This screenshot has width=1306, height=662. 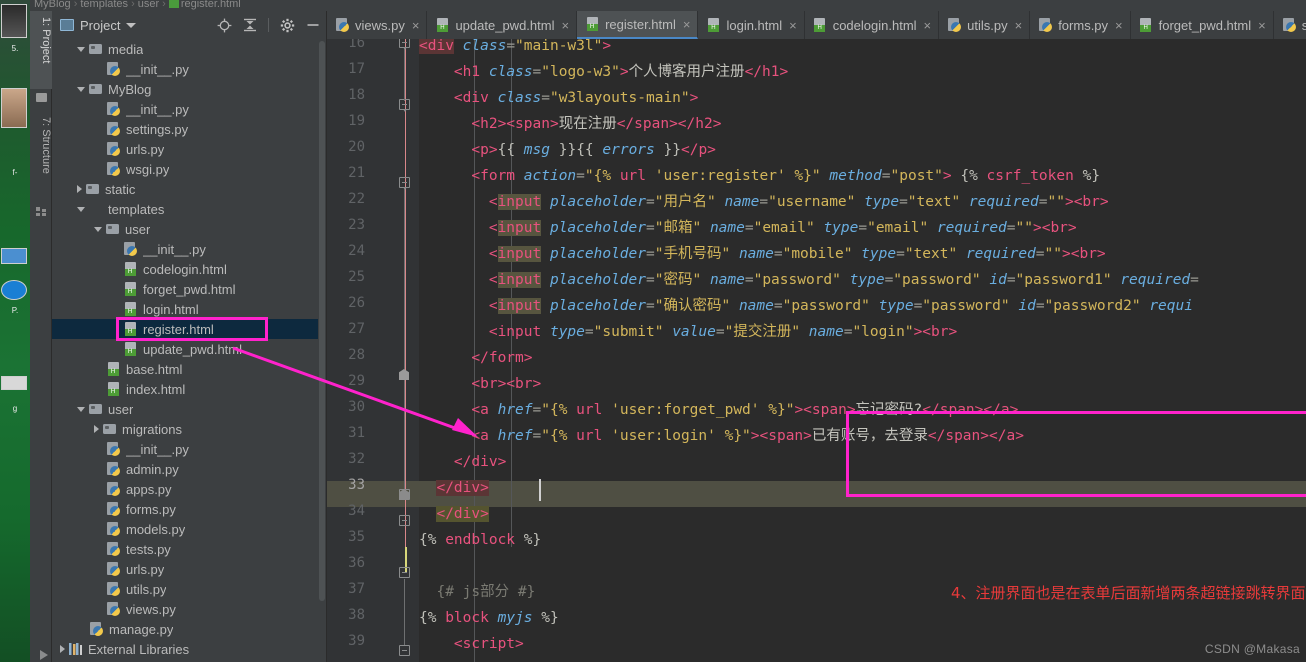 I want to click on editor-tab: forget_pwd.html ×, so click(x=1202, y=25).